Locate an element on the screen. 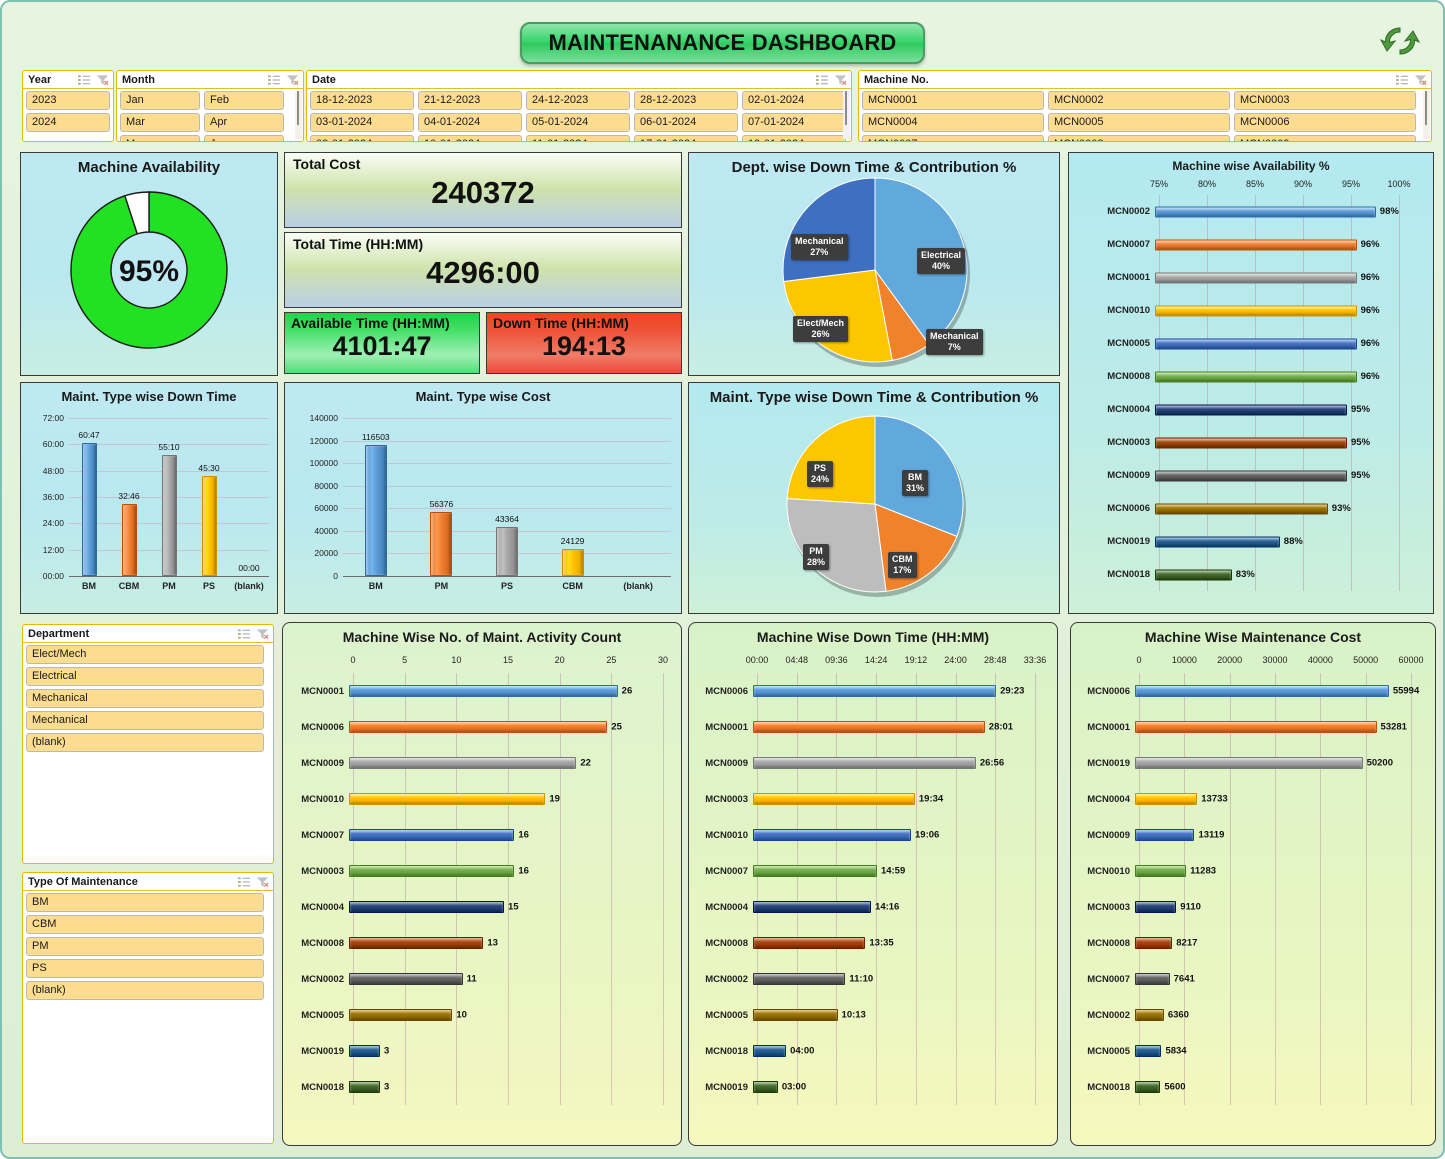 The width and height of the screenshot is (1445, 1159). slicer-item: 04-01-2024 is located at coordinates (470, 122).